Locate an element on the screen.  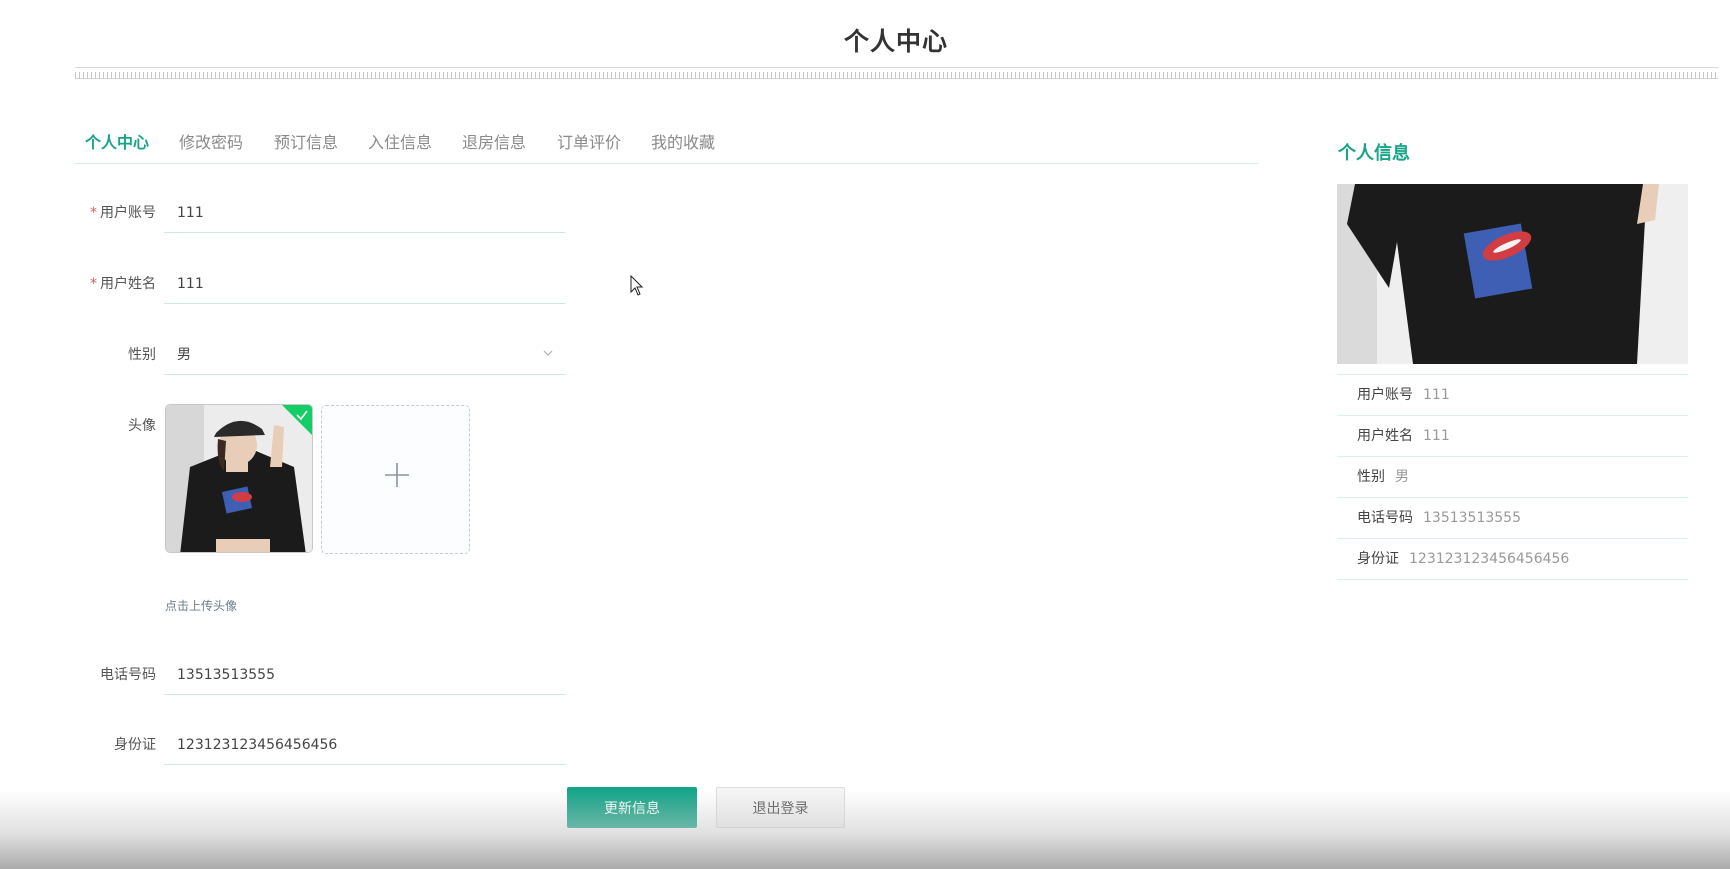
plus-icon is located at coordinates (397, 475).